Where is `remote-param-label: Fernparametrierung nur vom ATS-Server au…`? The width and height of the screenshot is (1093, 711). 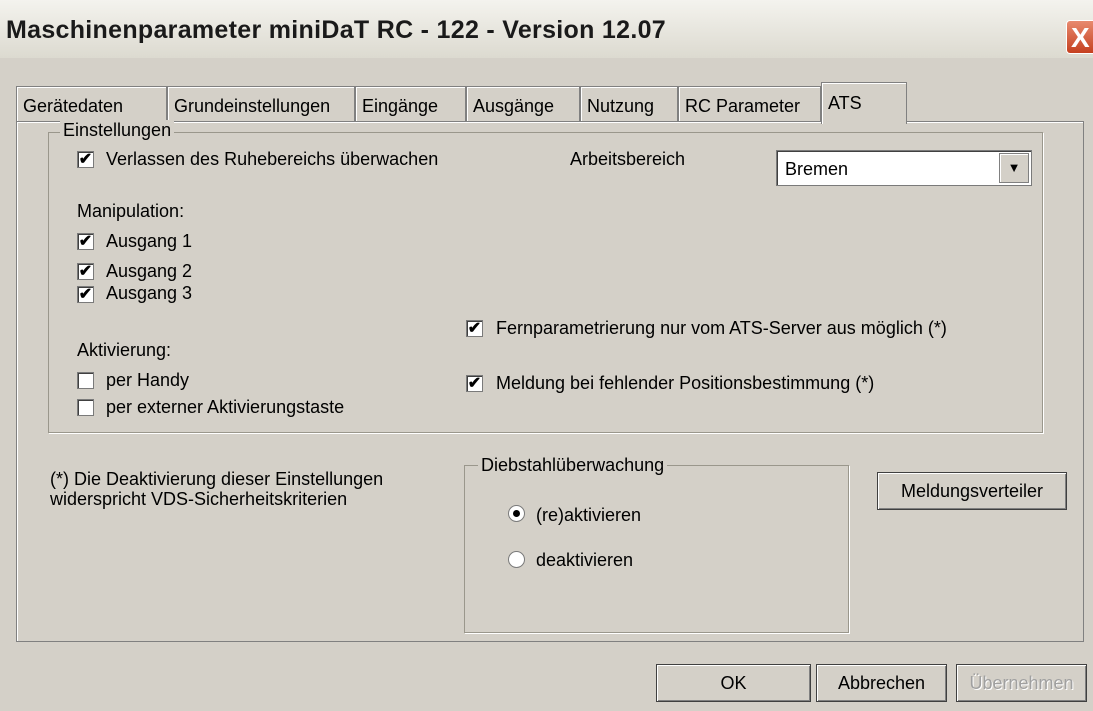 remote-param-label: Fernparametrierung nur vom ATS-Server au… is located at coordinates (721, 328).